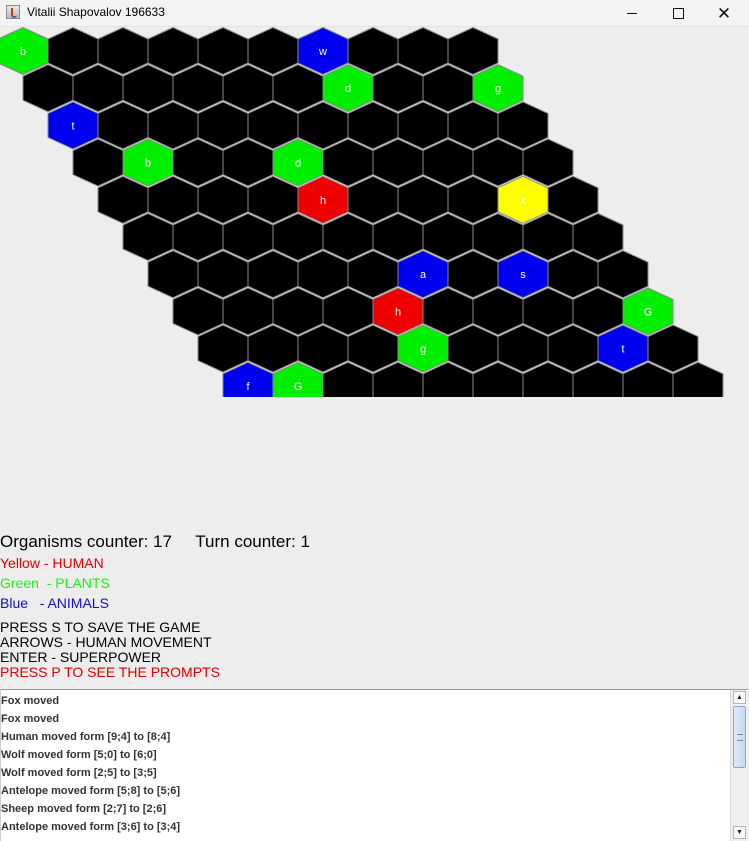 Image resolution: width=749 pixels, height=841 pixels. I want to click on hex-shape, so click(98, 162).